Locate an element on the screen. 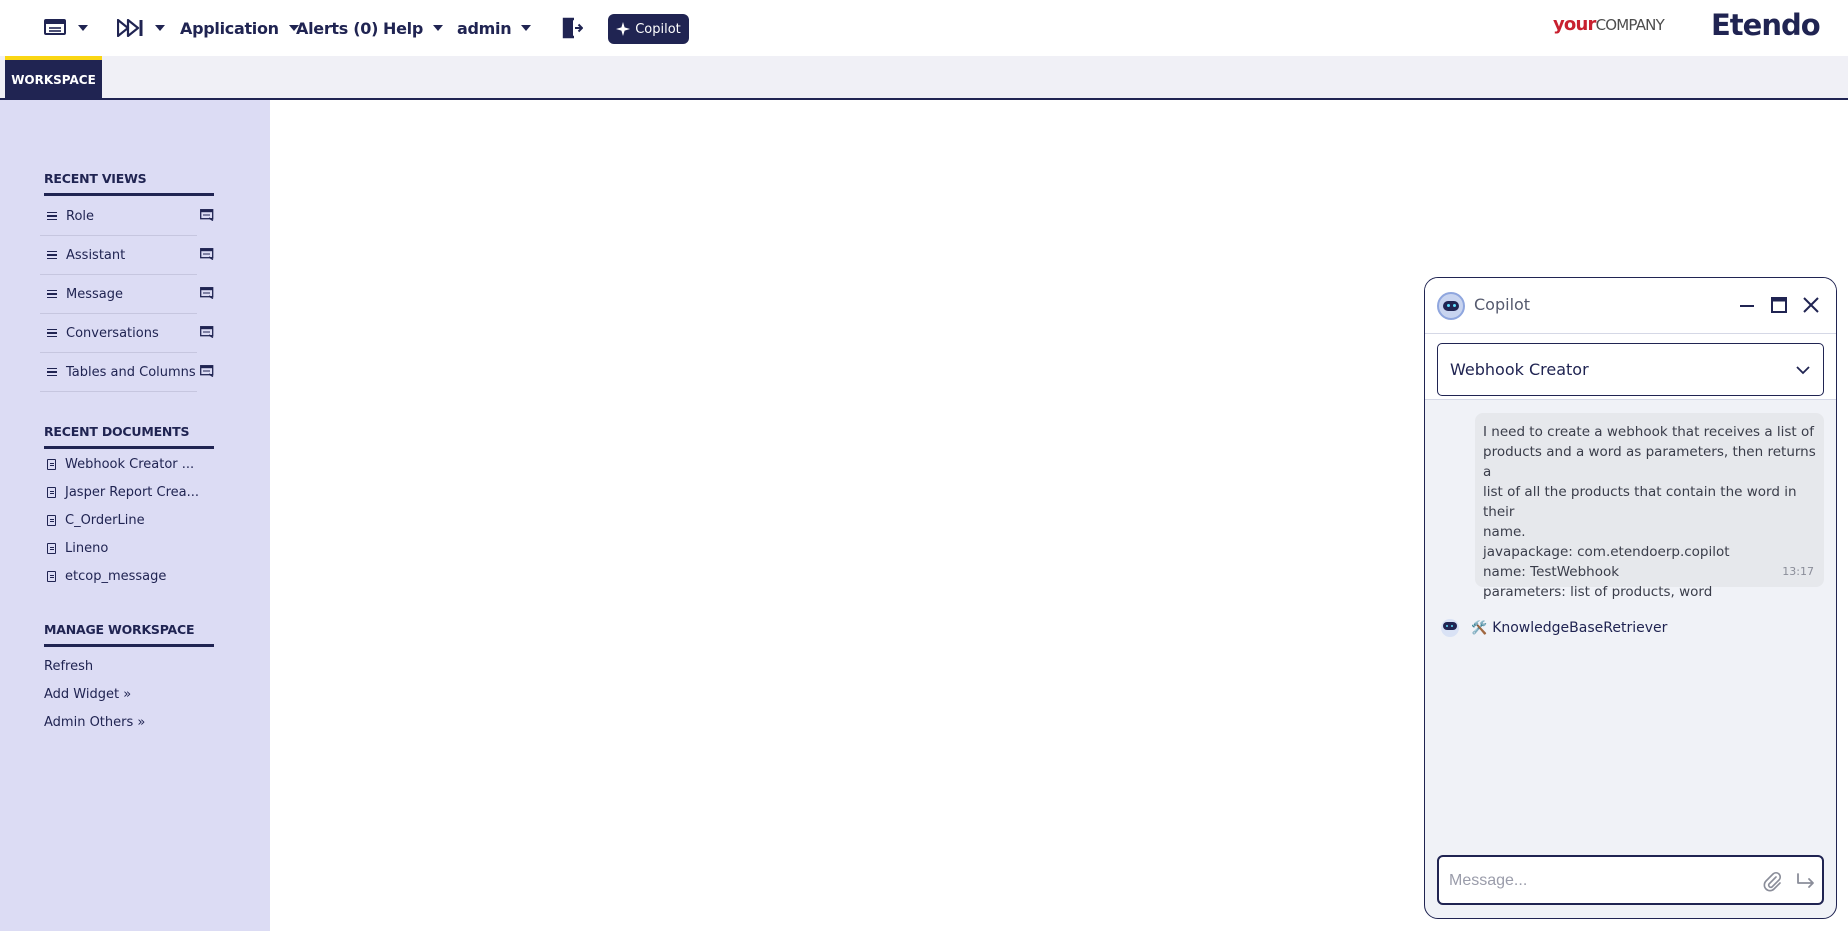 The width and height of the screenshot is (1848, 931). alerts-link: Alerts (0) is located at coordinates (337, 28).